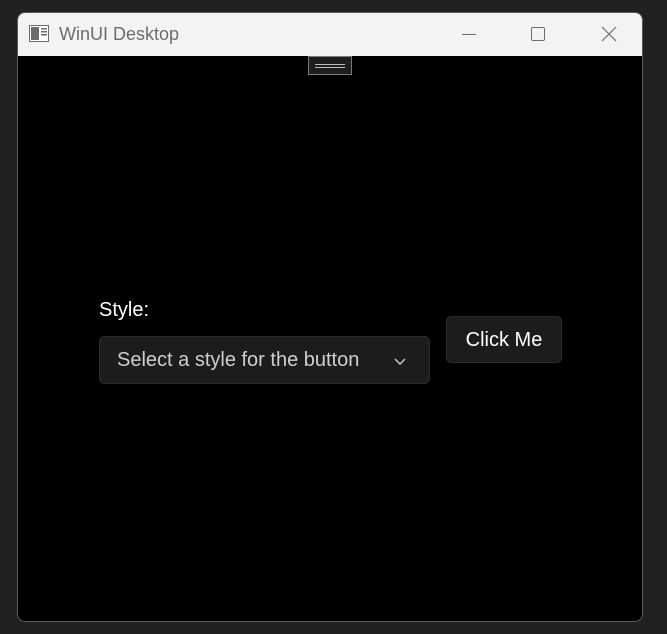  I want to click on combo-placeholder: Select a style for the button, so click(238, 360).